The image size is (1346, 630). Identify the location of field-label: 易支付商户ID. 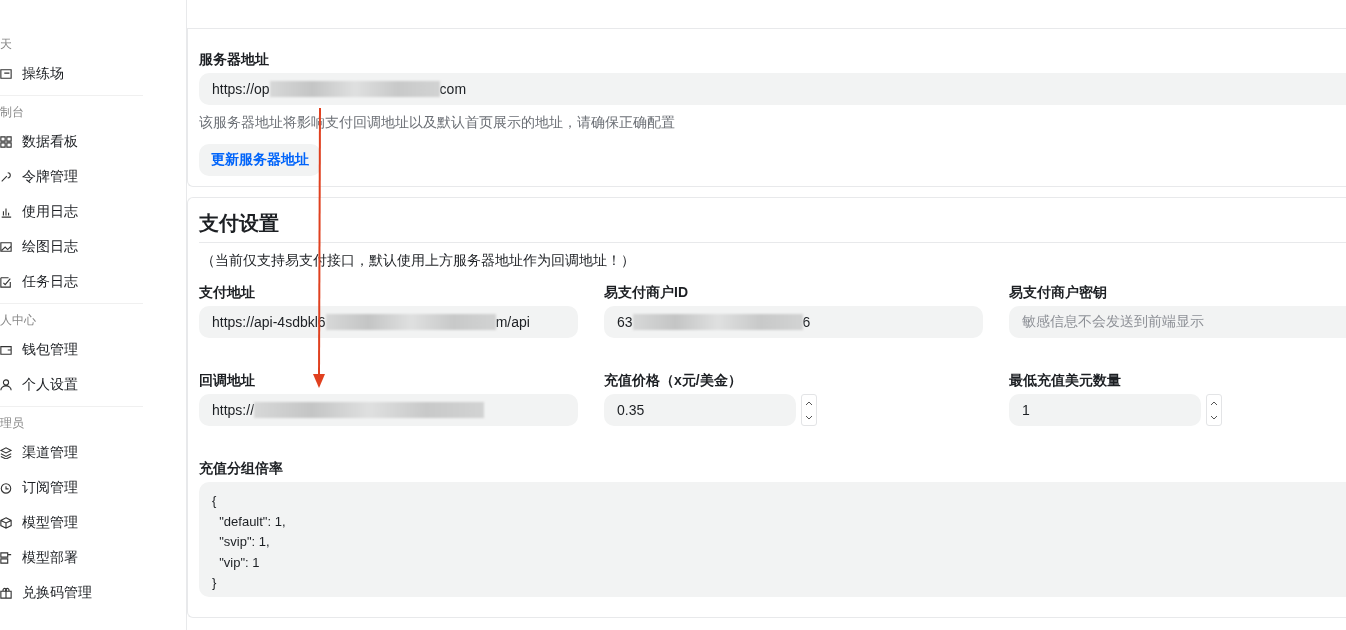
(646, 292).